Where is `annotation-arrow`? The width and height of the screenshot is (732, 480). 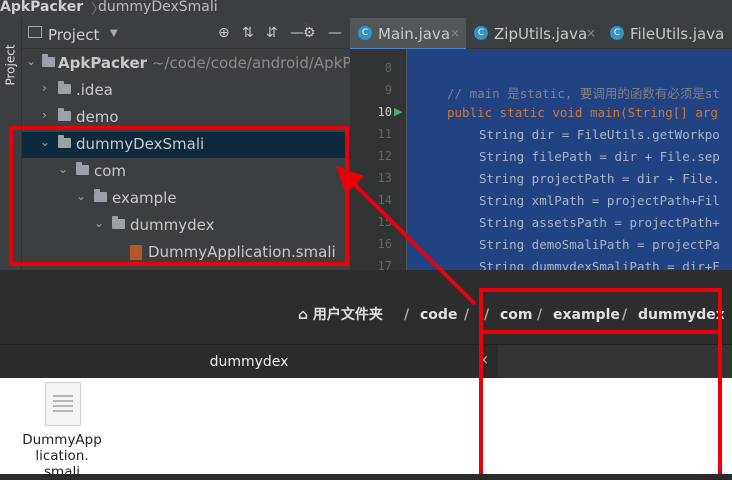 annotation-arrow is located at coordinates (406, 236).